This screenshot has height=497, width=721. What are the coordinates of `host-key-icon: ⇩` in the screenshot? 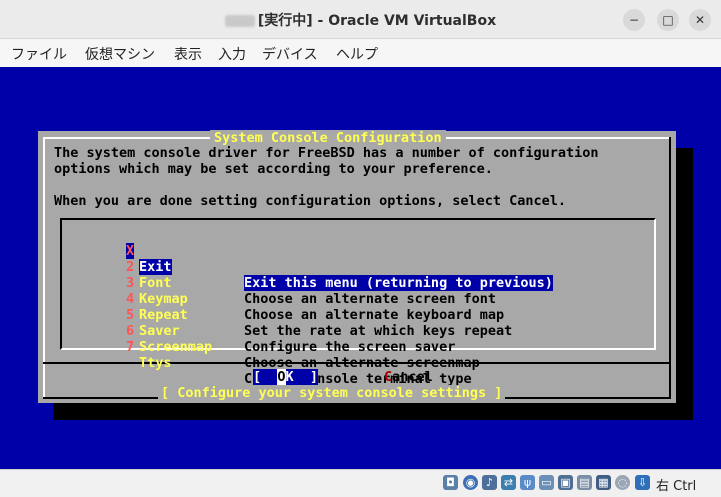 It's located at (642, 482).